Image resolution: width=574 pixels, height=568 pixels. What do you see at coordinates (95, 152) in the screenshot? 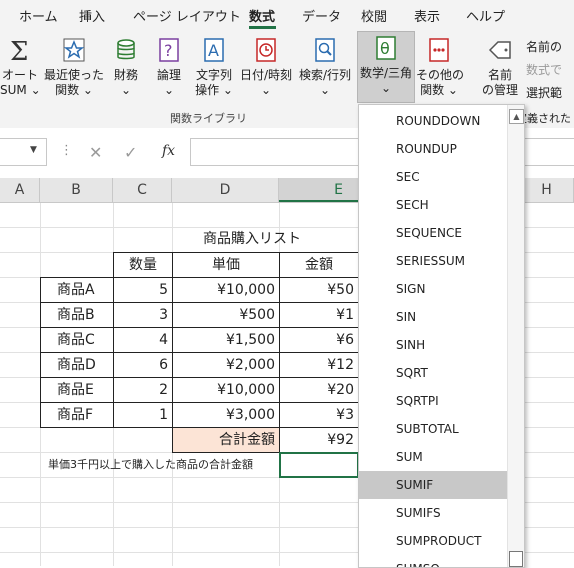
I see `cancel-icon: ✕` at bounding box center [95, 152].